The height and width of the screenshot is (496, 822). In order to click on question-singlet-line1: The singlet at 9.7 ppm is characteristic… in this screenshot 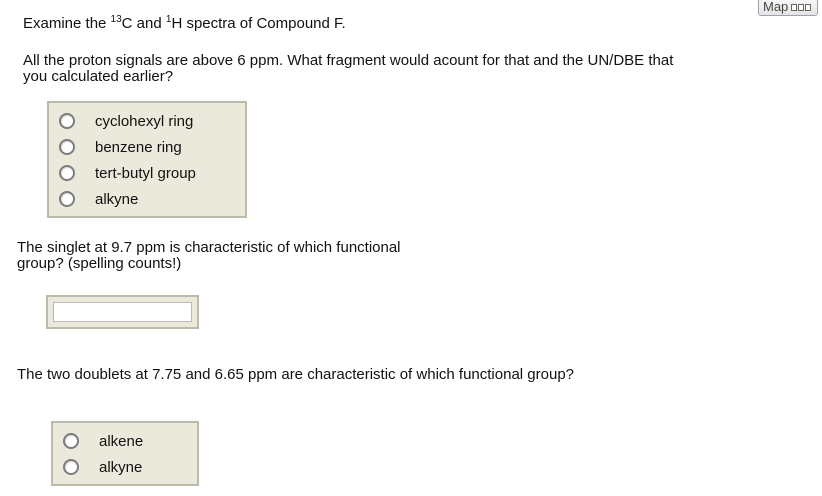, I will do `click(209, 247)`.